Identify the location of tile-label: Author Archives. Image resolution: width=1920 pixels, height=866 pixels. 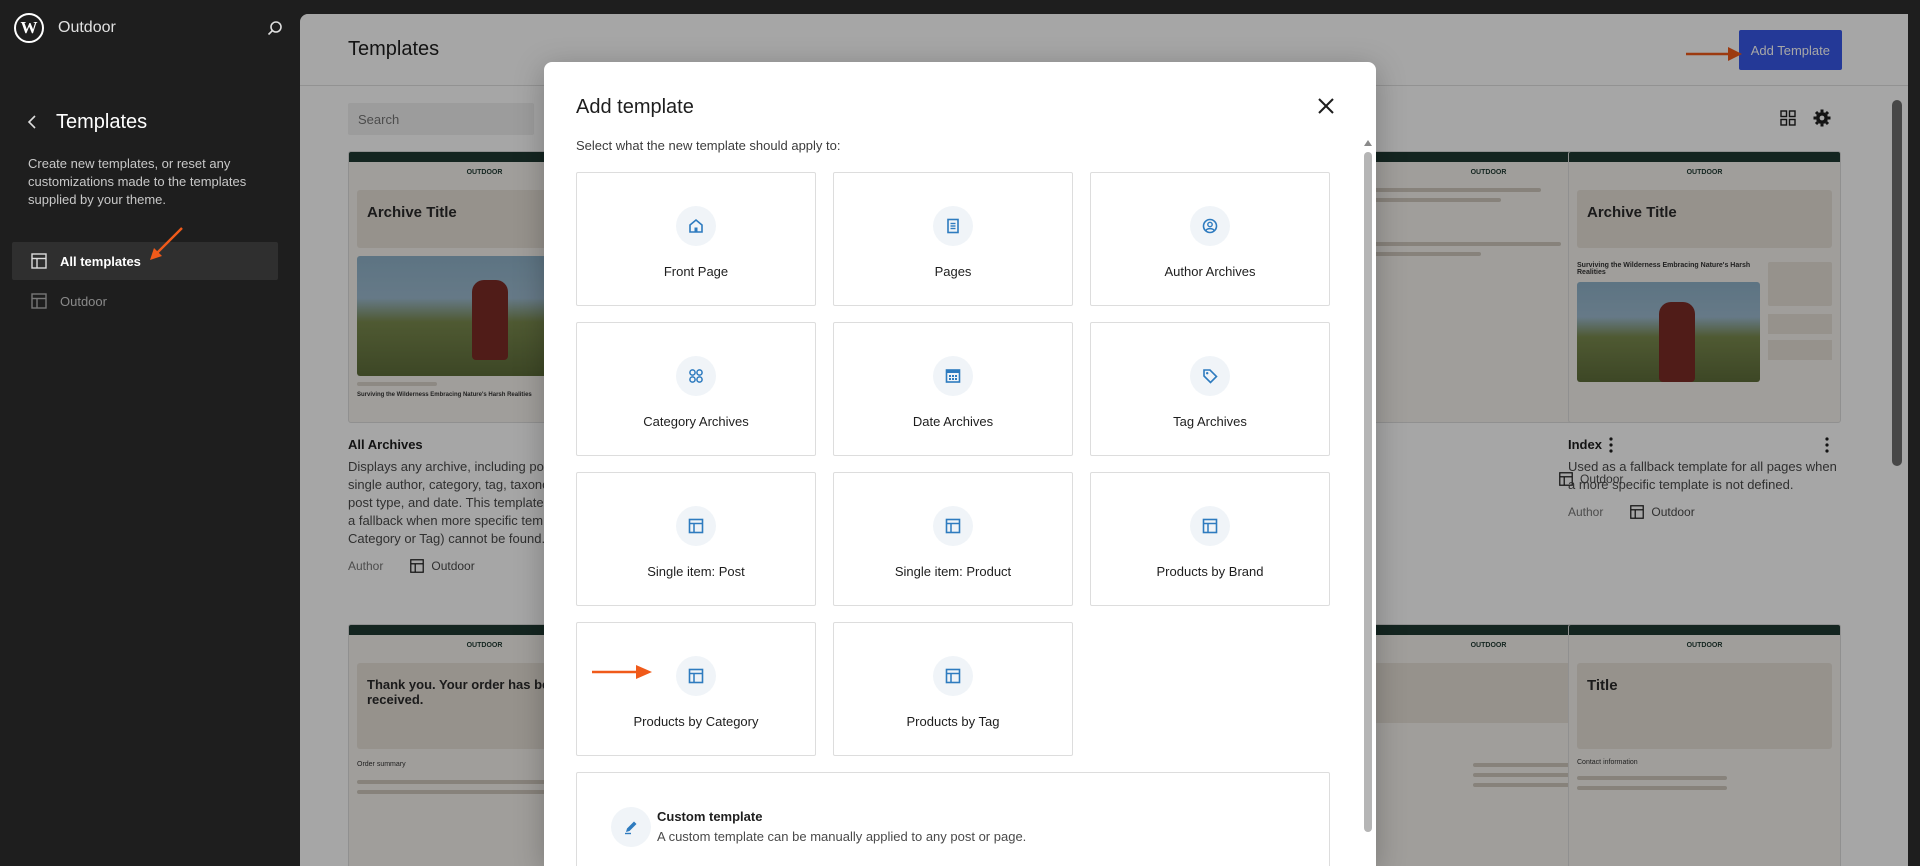
(1210, 271).